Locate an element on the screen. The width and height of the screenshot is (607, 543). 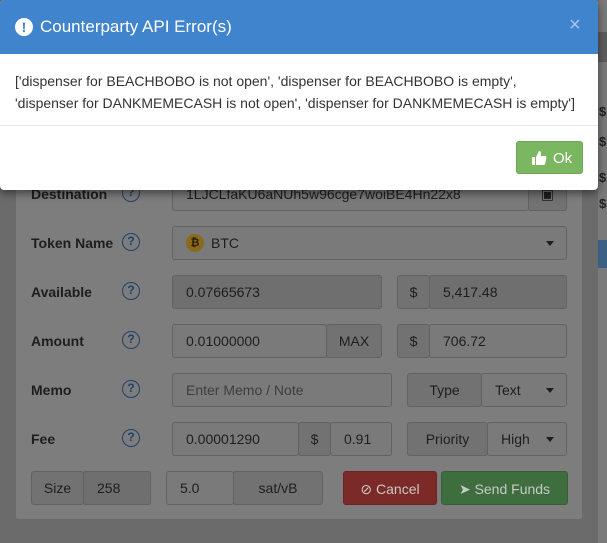
fee-rate-input: 5.0 is located at coordinates (200, 488).